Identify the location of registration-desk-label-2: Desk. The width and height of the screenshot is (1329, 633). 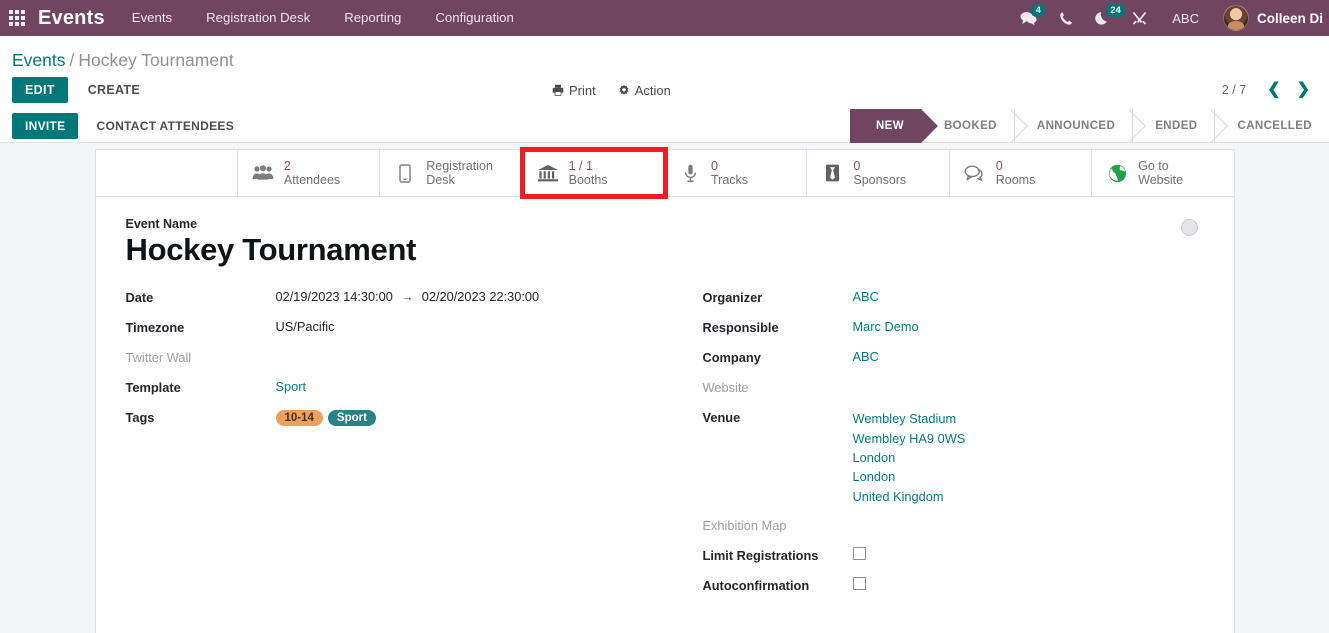
(440, 180).